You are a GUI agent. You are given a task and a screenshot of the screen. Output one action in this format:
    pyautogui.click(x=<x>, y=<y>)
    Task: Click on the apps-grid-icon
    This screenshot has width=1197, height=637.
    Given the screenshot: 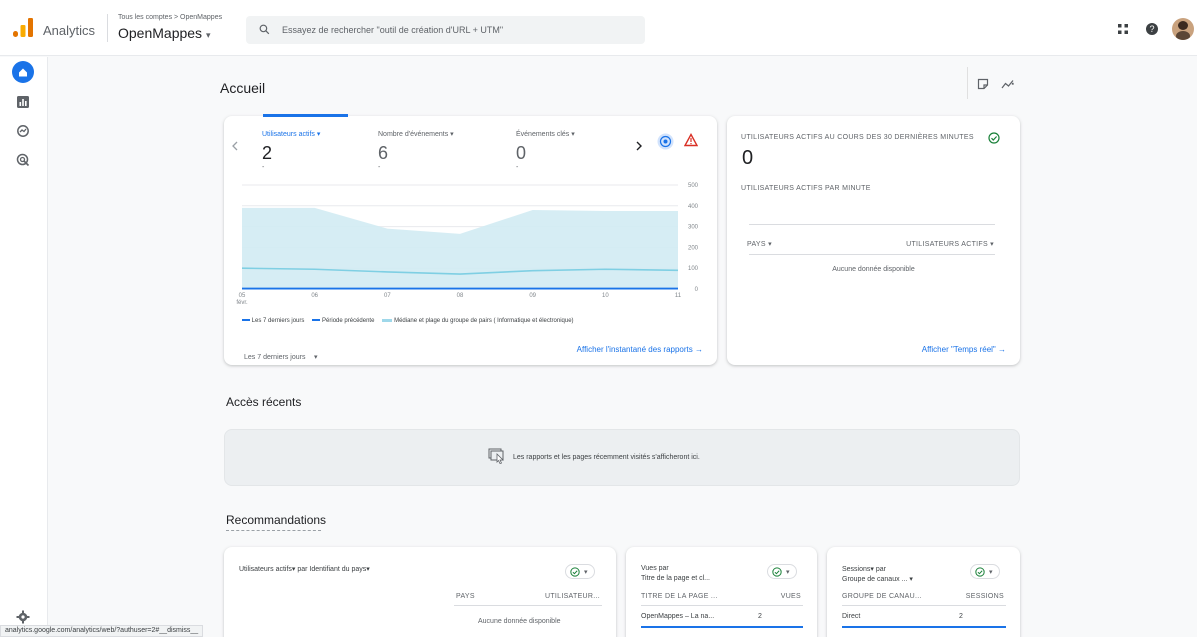 What is the action you would take?
    pyautogui.click(x=1123, y=29)
    